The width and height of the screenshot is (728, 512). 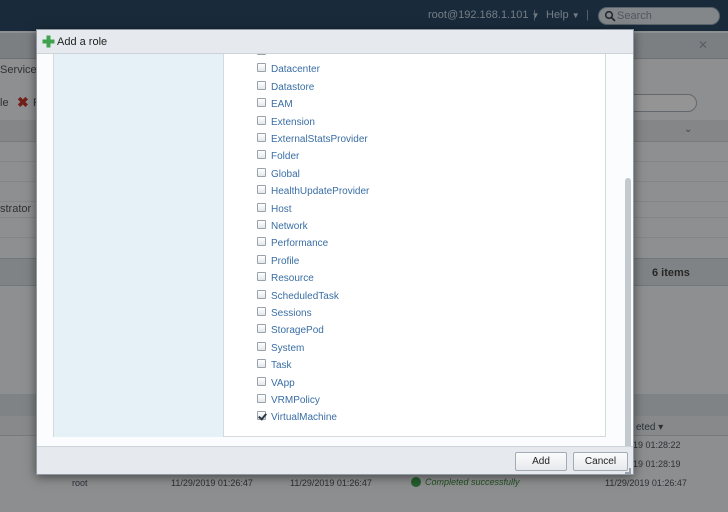 I want to click on dialog-title: Add a role, so click(x=82, y=42).